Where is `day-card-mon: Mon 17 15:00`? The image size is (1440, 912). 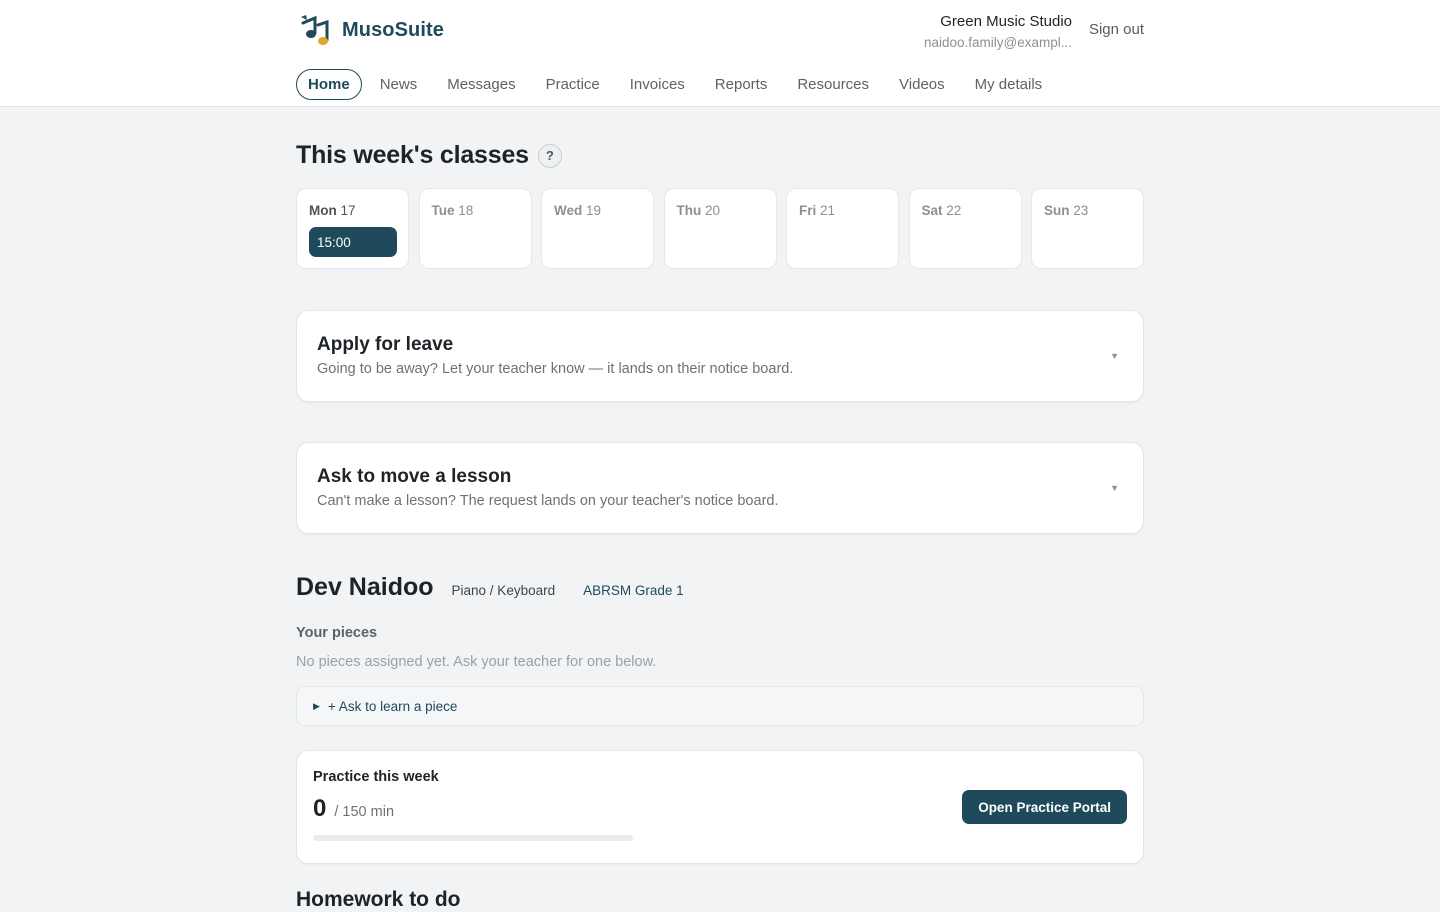 day-card-mon: Mon 17 15:00 is located at coordinates (352, 228).